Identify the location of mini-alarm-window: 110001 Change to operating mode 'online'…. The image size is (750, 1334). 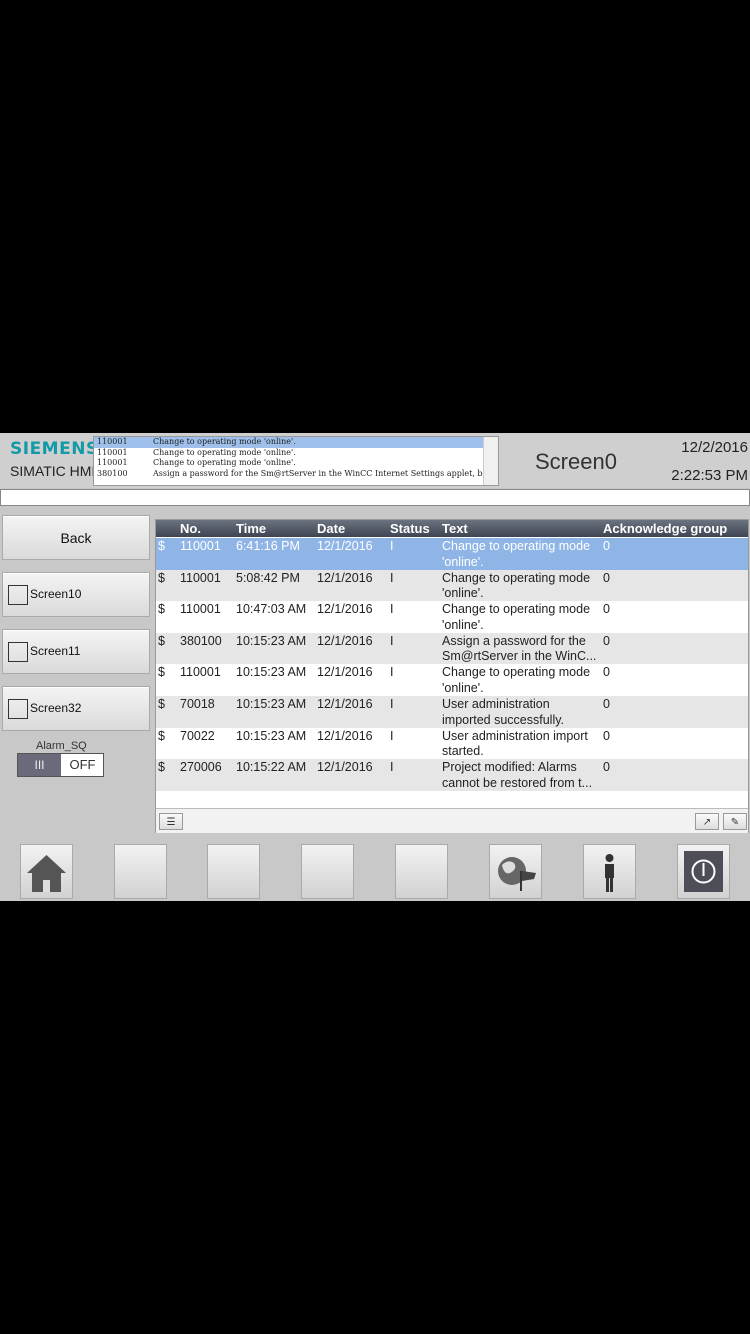
(296, 461).